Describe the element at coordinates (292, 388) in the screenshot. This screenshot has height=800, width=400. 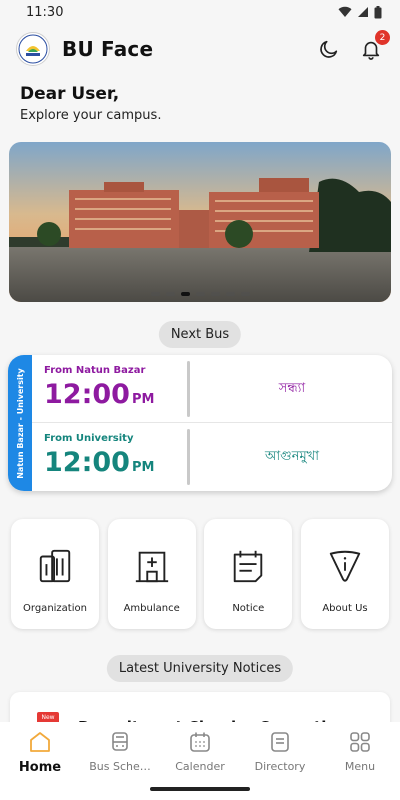
I see `bus-name: সন্ধ্যা` at that location.